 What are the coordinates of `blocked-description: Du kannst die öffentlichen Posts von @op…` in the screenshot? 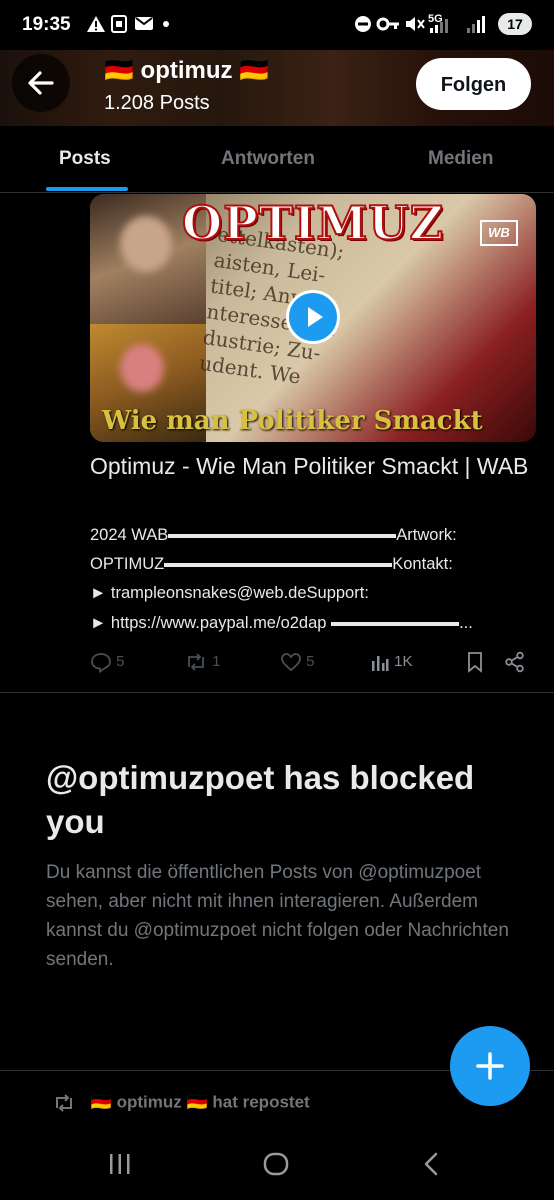 It's located at (277, 916).